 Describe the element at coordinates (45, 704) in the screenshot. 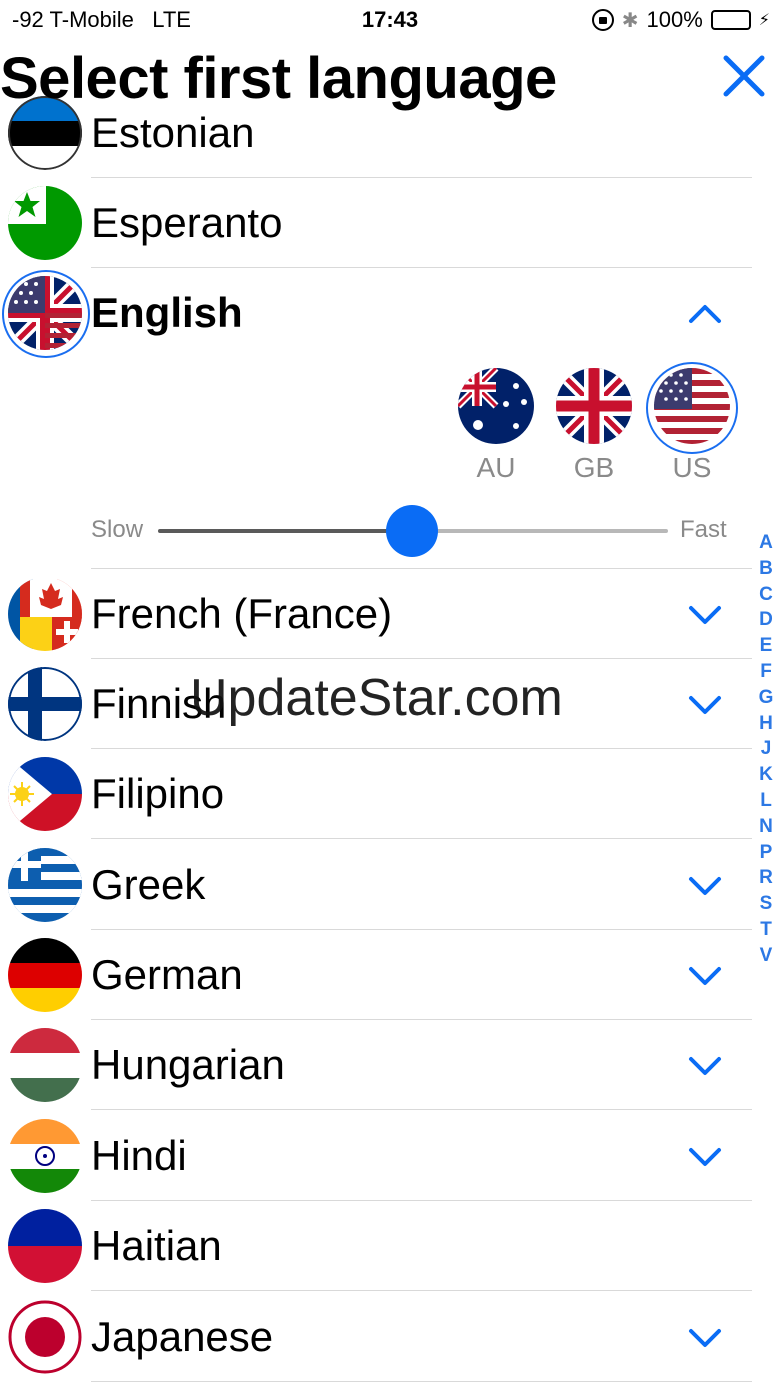

I see `finnish-flag-icon` at that location.